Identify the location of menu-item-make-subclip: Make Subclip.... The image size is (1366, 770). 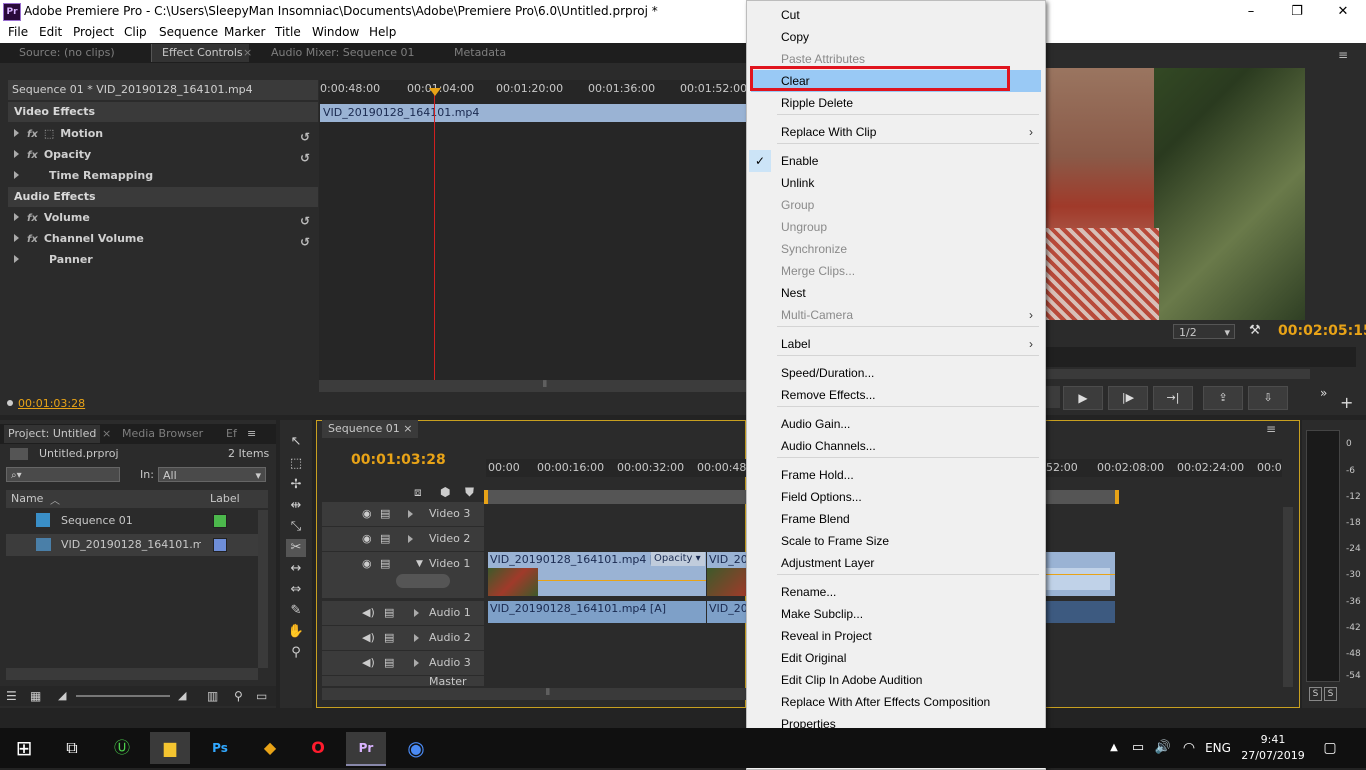
(896, 614).